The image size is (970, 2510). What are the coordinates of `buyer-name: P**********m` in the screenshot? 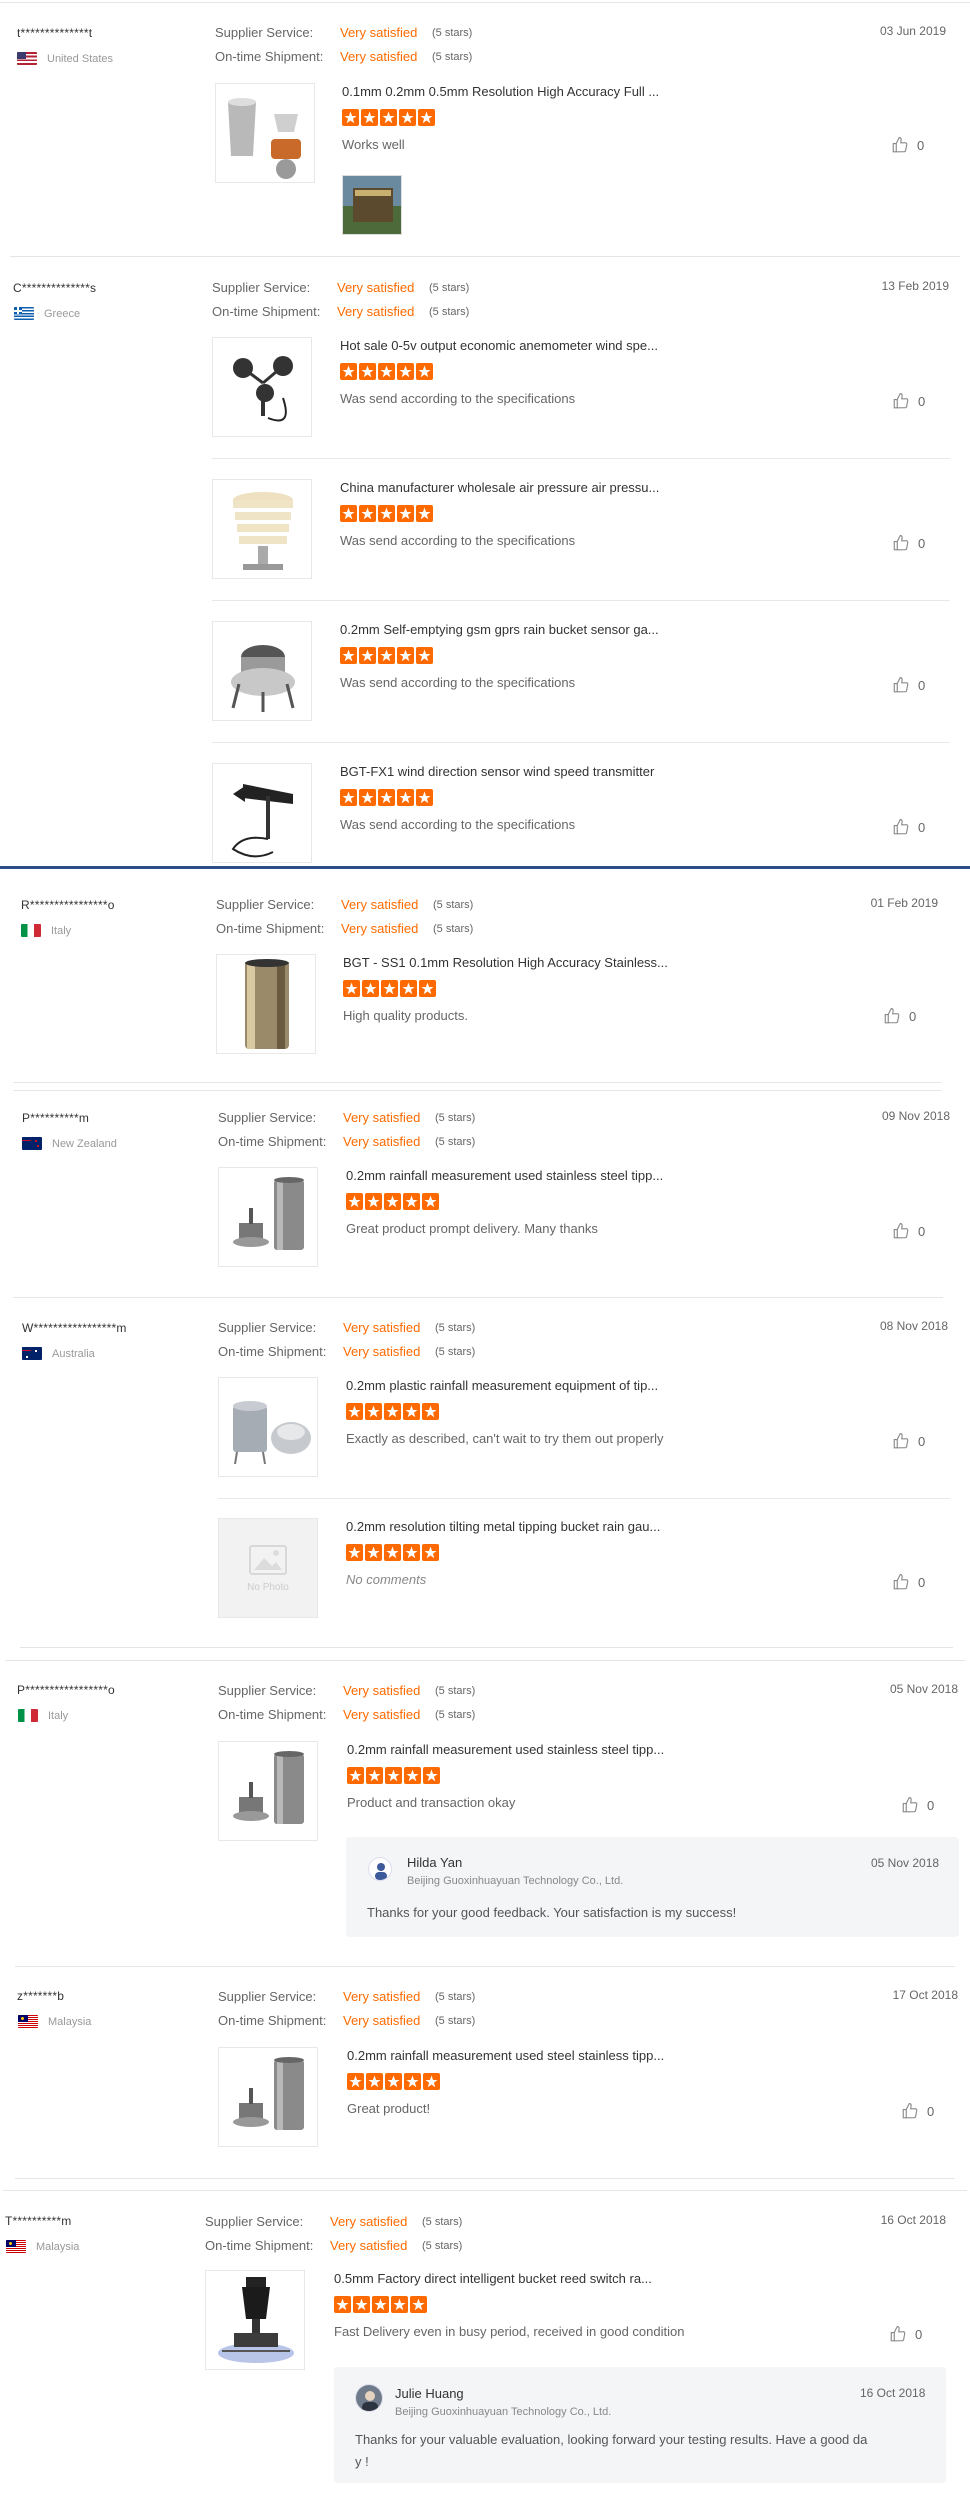 It's located at (56, 1118).